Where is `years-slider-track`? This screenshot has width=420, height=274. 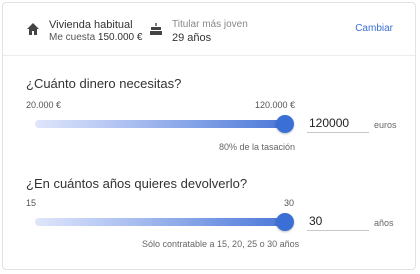
years-slider-track is located at coordinates (160, 222).